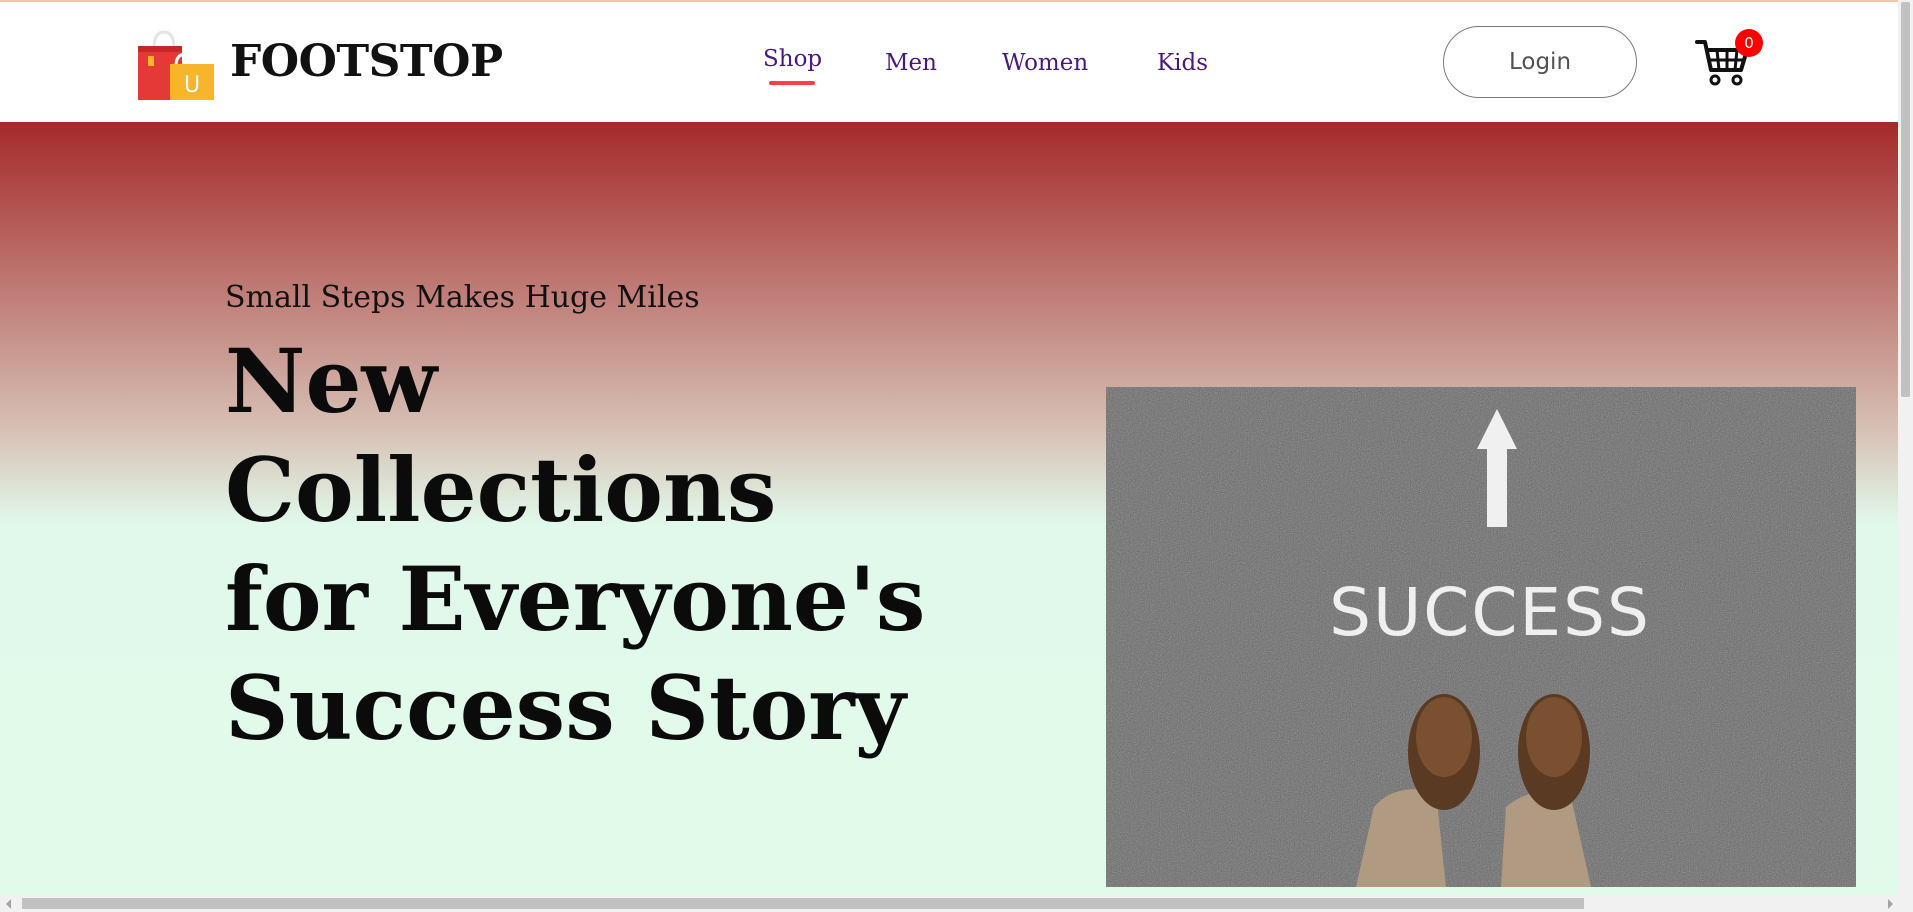 The height and width of the screenshot is (912, 1913). I want to click on horizontal-scroll-thumb, so click(803, 903).